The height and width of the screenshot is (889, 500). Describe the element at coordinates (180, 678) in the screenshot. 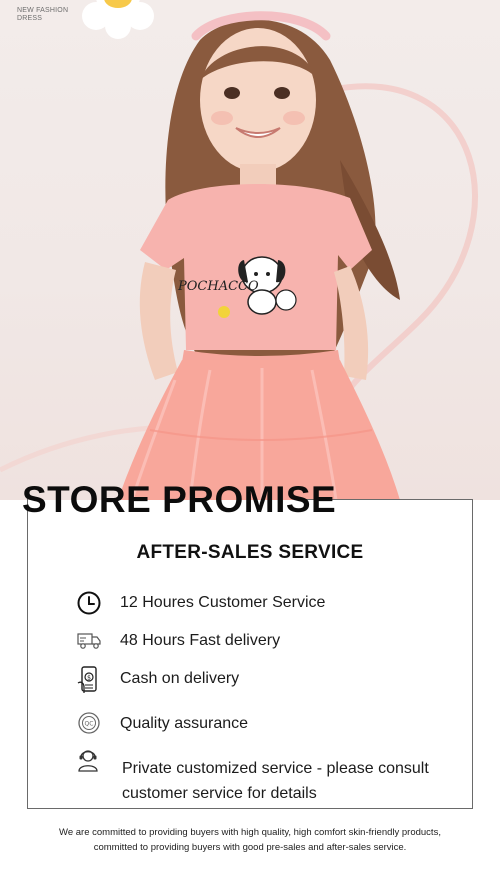

I see `service-label: Cash on delivery` at that location.